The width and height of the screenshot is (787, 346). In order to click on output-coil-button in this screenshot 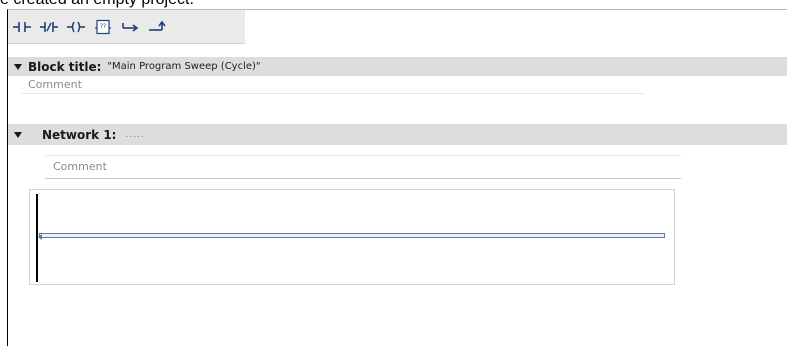, I will do `click(76, 27)`.